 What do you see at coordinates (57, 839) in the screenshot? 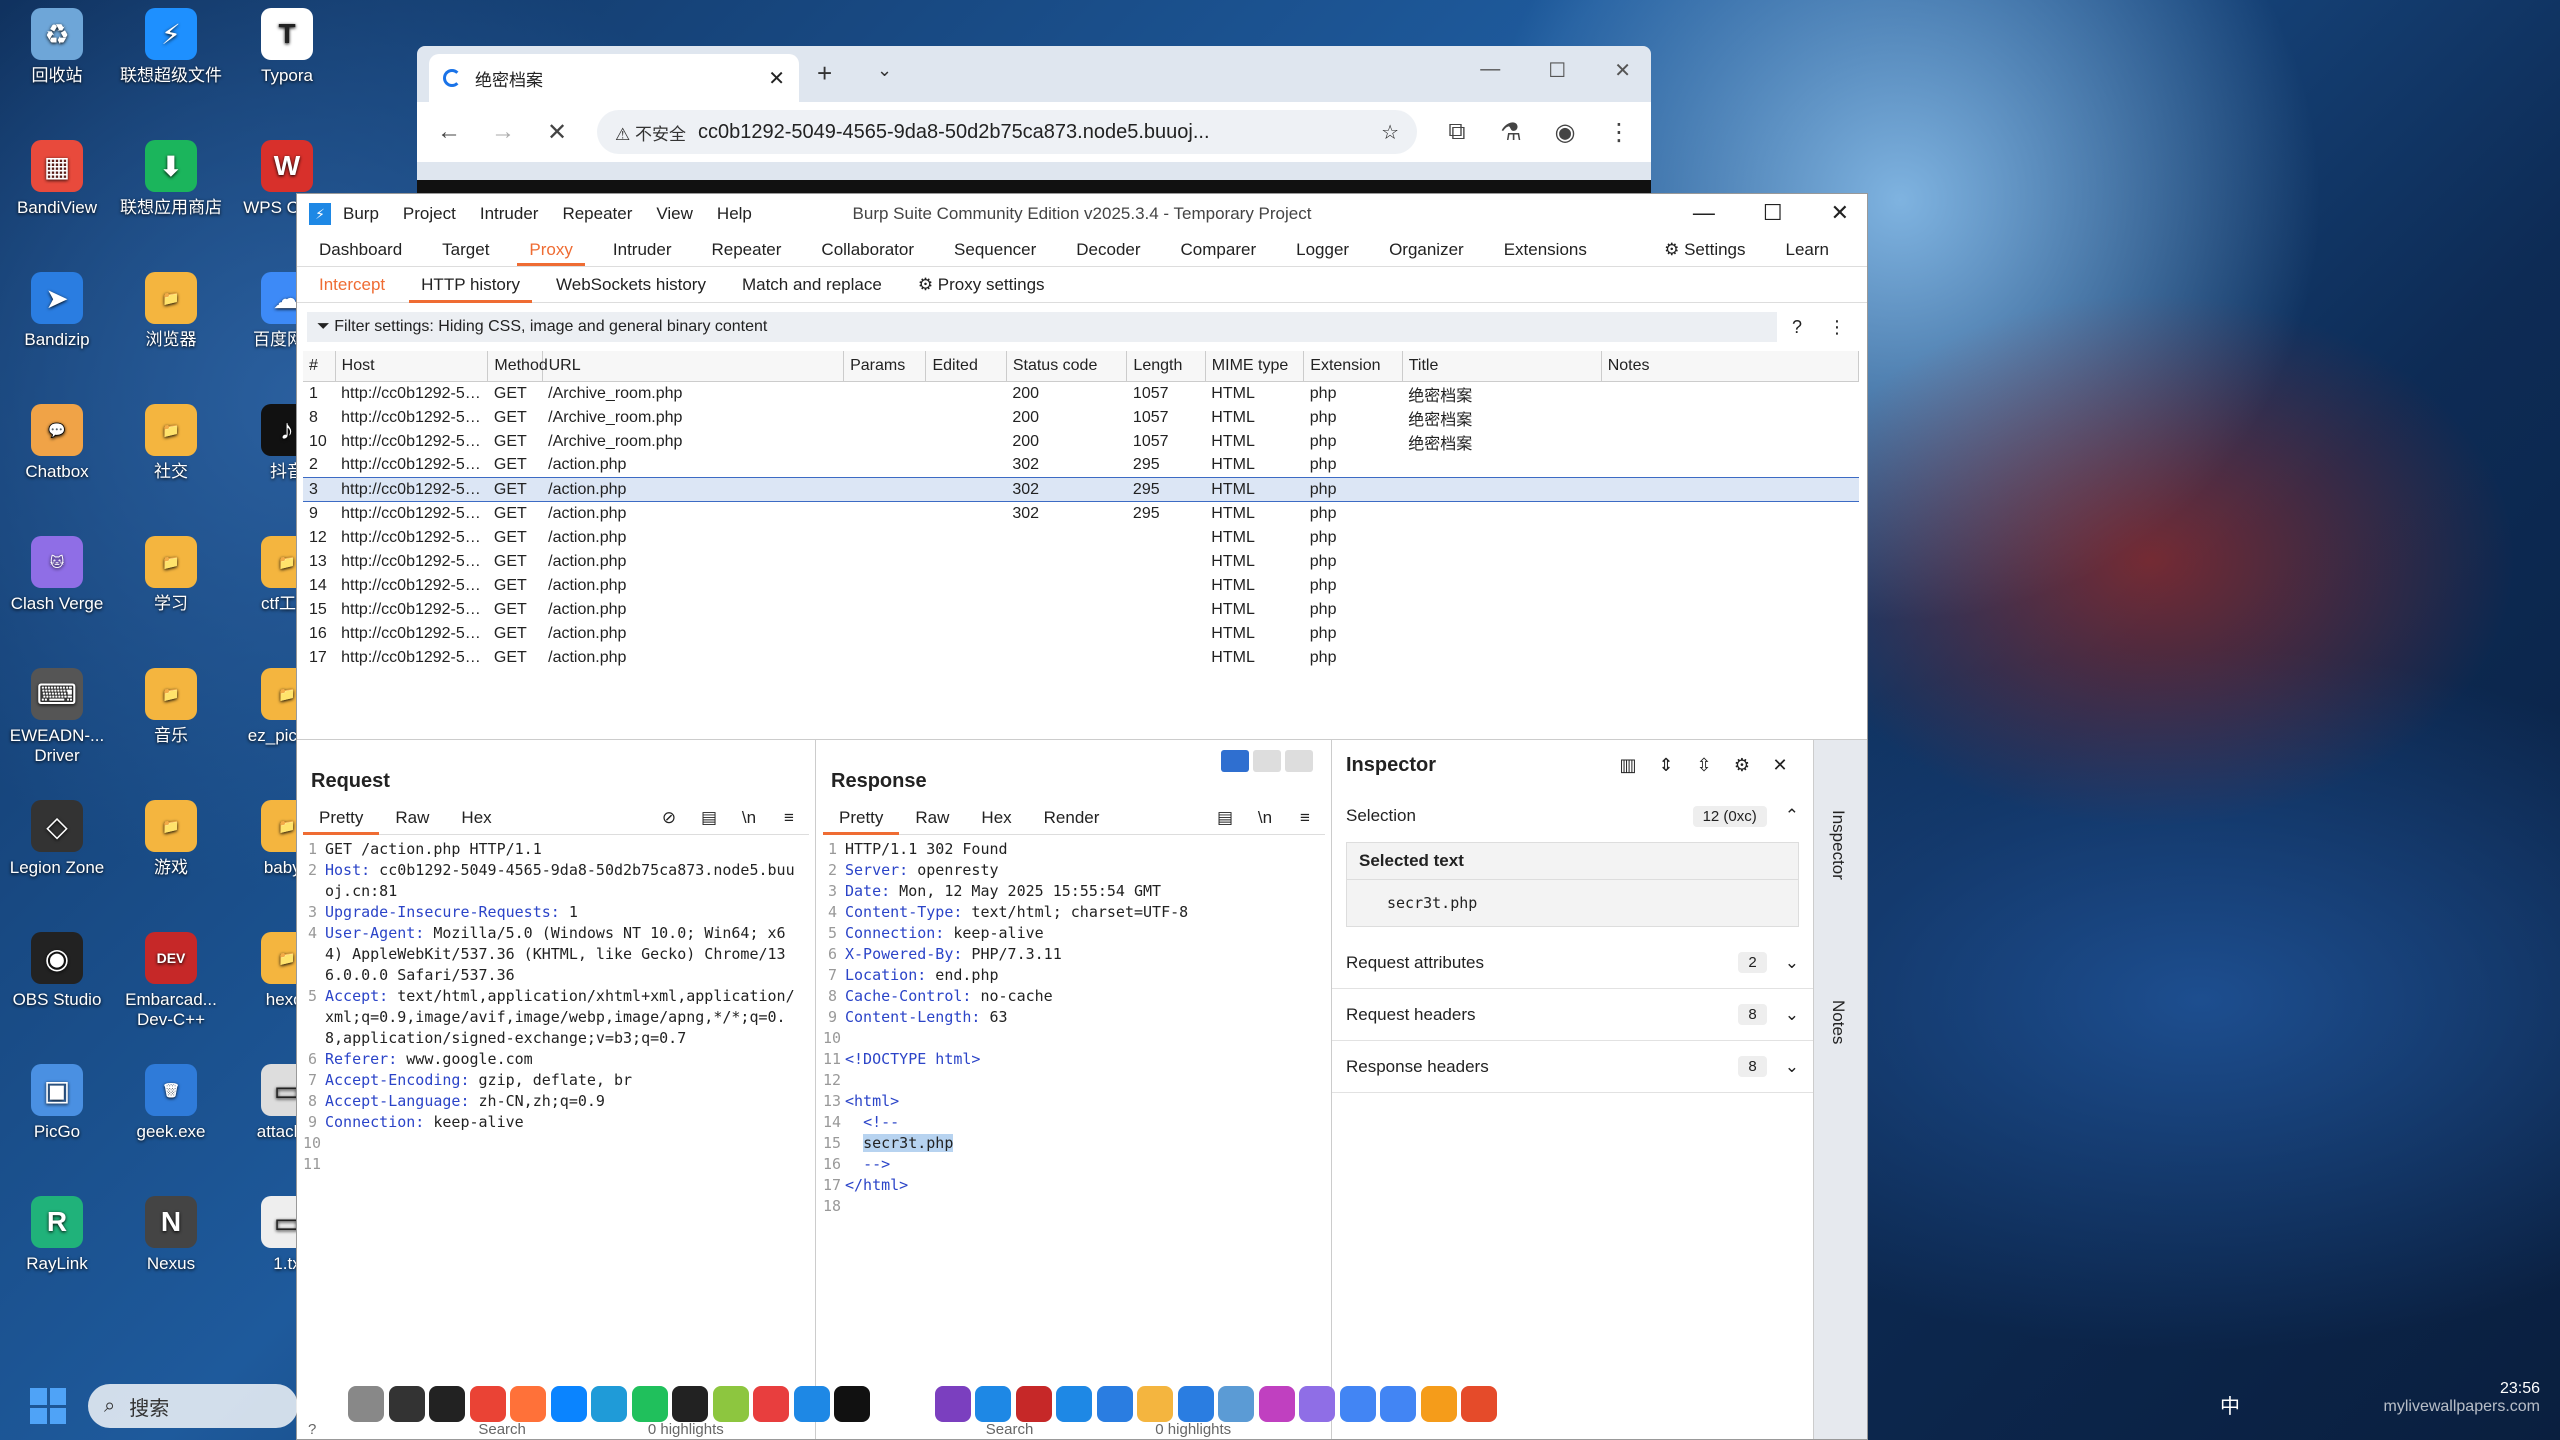
I see `desktop-icon: ◇ Legion Zone` at bounding box center [57, 839].